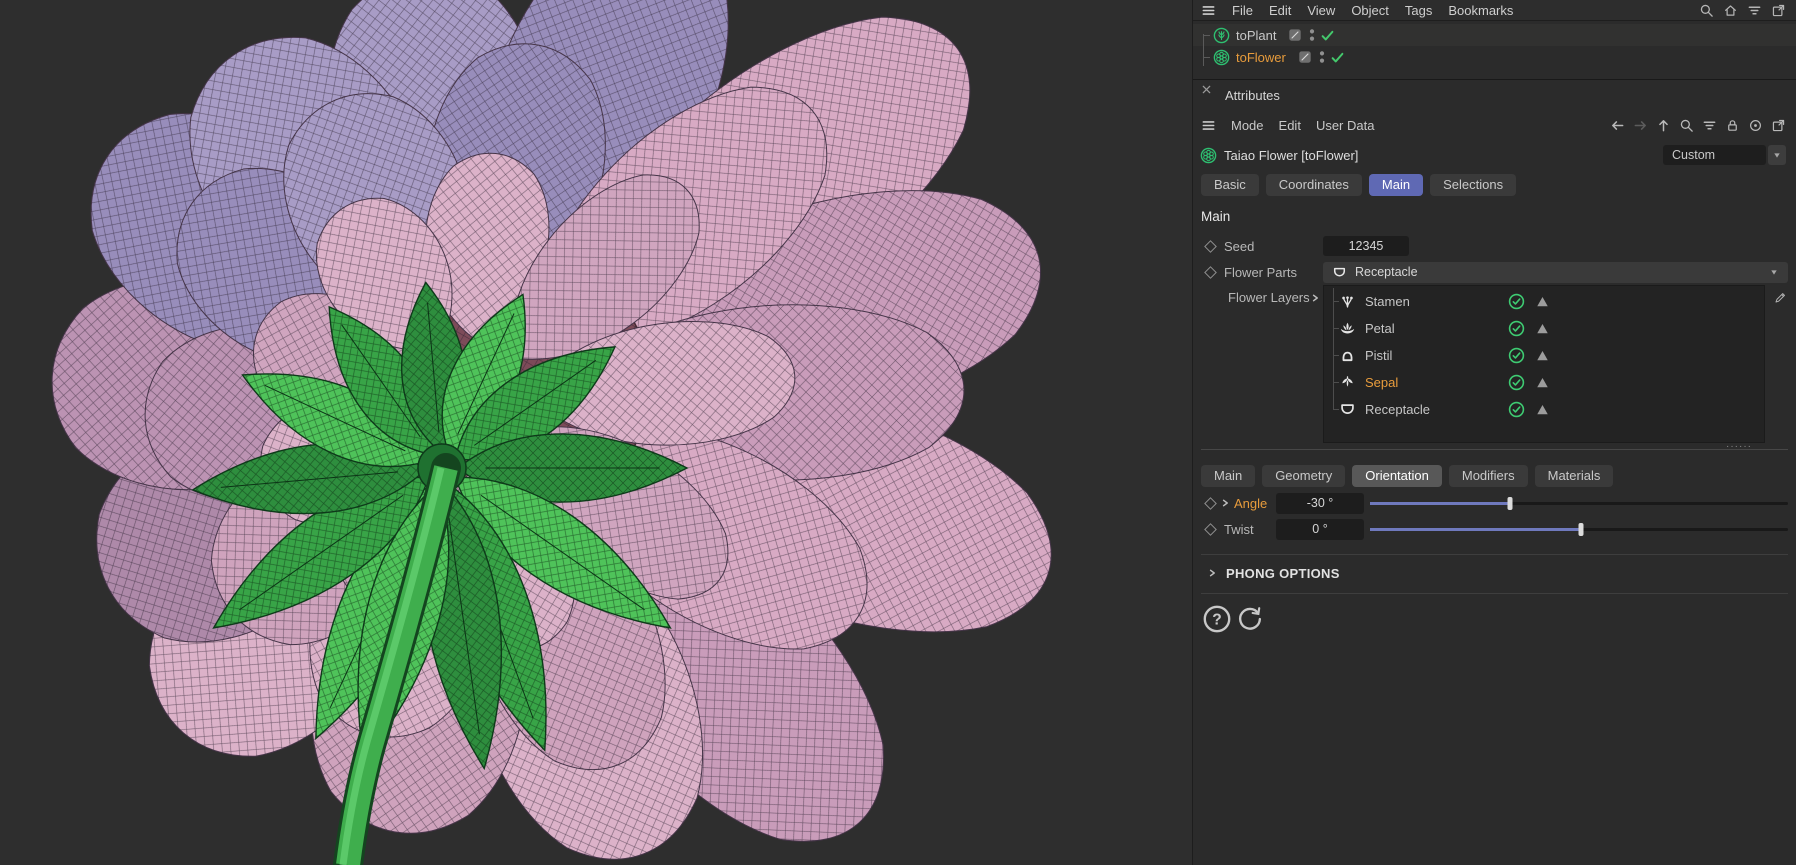  Describe the element at coordinates (1366, 246) in the screenshot. I see `seed-input: 12345` at that location.